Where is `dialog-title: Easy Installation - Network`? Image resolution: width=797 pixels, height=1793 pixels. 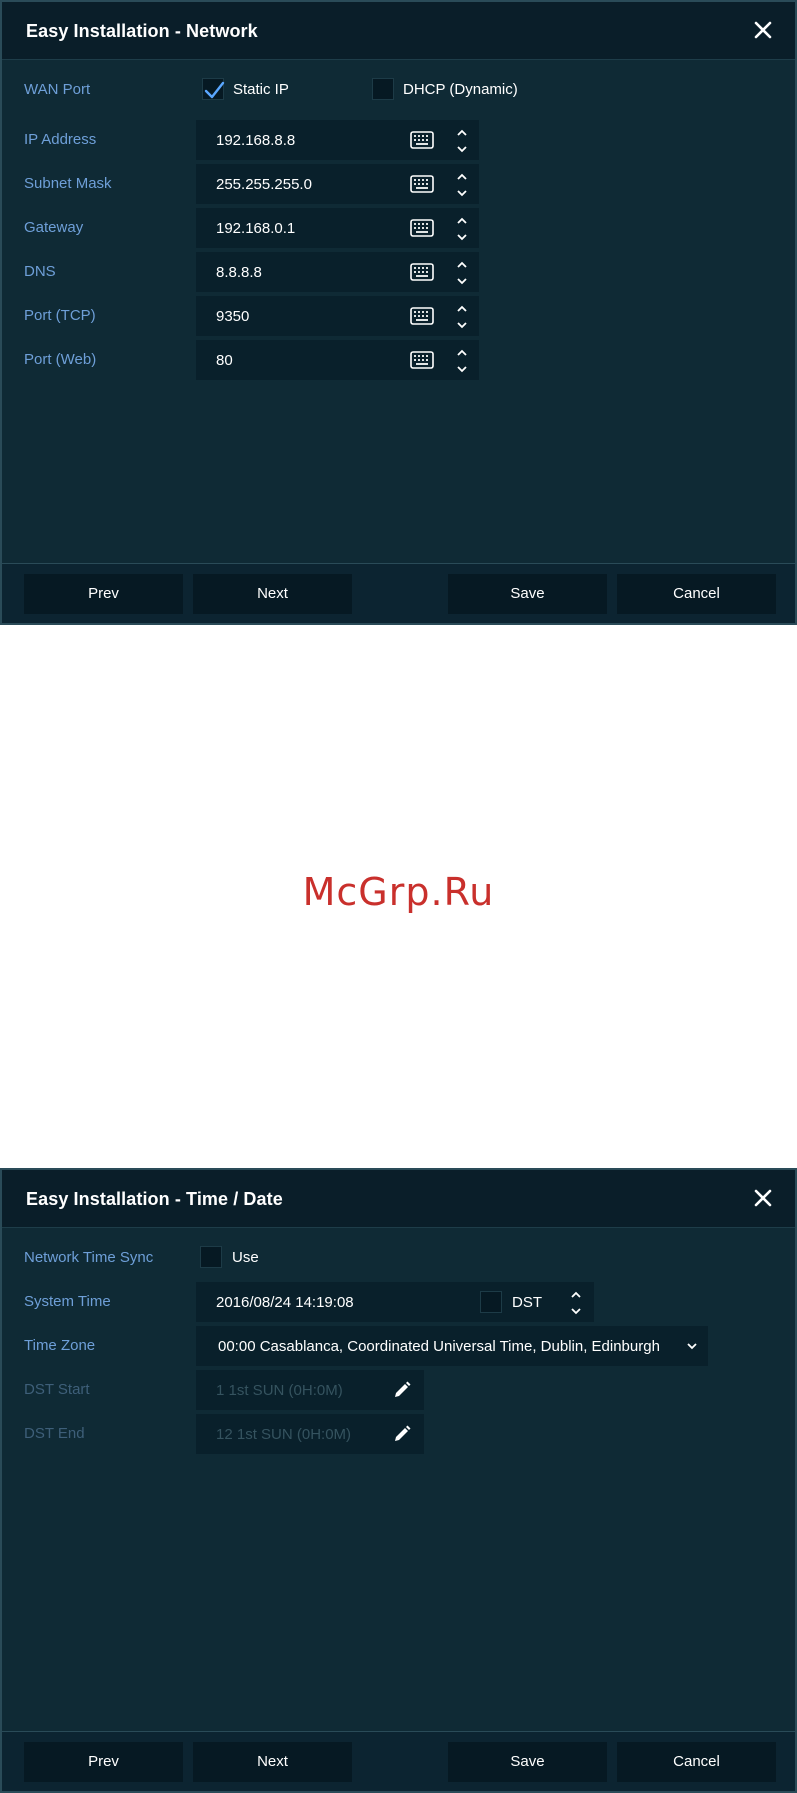 dialog-title: Easy Installation - Network is located at coordinates (142, 31).